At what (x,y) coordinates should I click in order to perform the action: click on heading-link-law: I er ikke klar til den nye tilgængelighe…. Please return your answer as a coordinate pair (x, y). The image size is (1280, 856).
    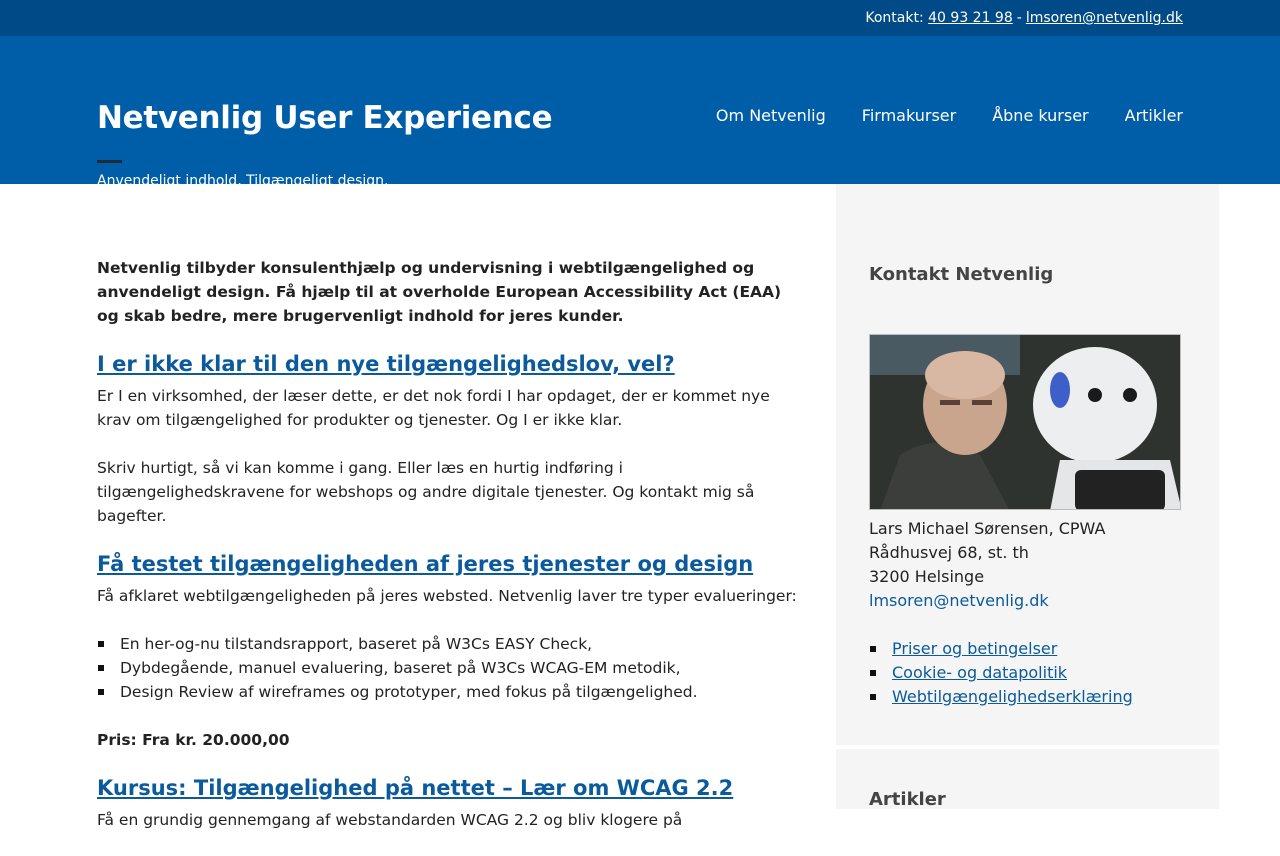
    Looking at the image, I should click on (386, 364).